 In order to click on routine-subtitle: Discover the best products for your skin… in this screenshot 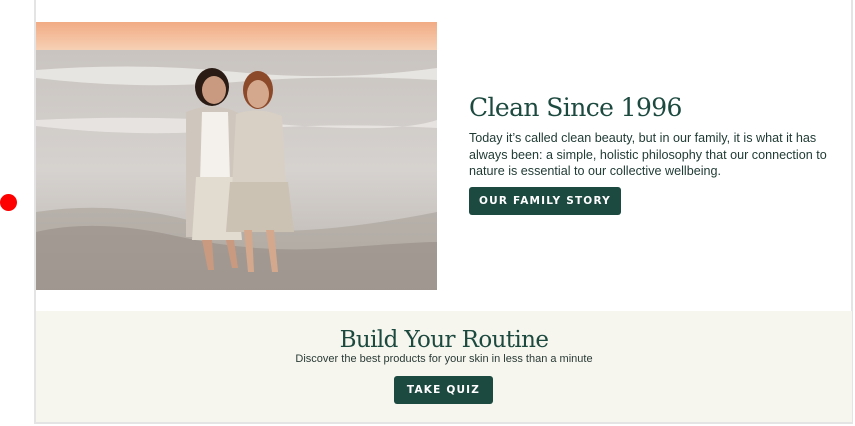, I will do `click(444, 359)`.